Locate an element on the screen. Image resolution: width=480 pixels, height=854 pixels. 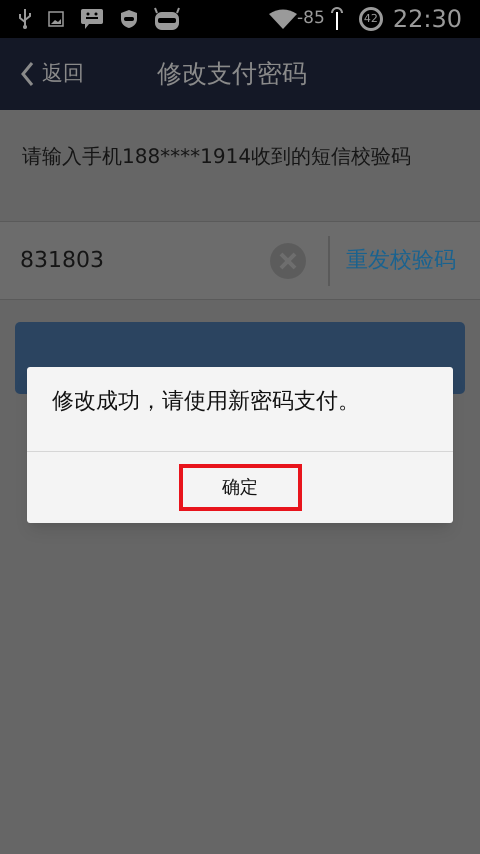
battery-indicator: 42 is located at coordinates (370, 19).